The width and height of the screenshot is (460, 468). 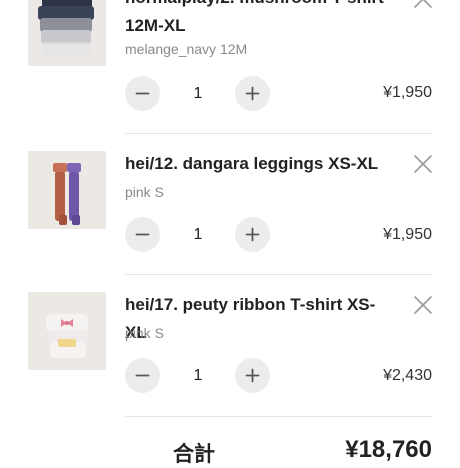 I want to click on leggings-image, so click(x=67, y=190).